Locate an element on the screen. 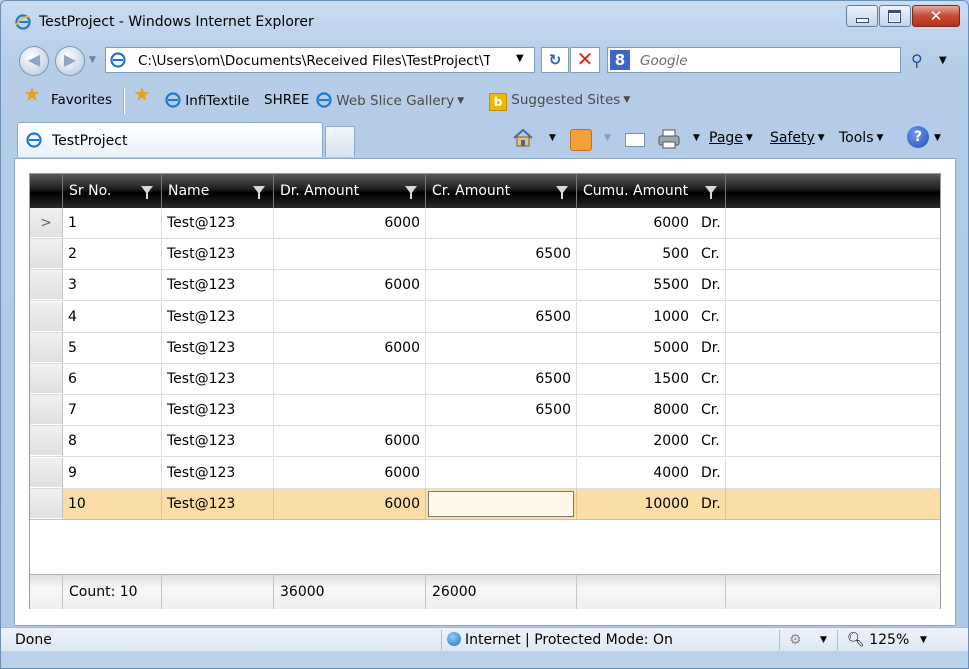  favorites-button: Favorites is located at coordinates (81, 100).